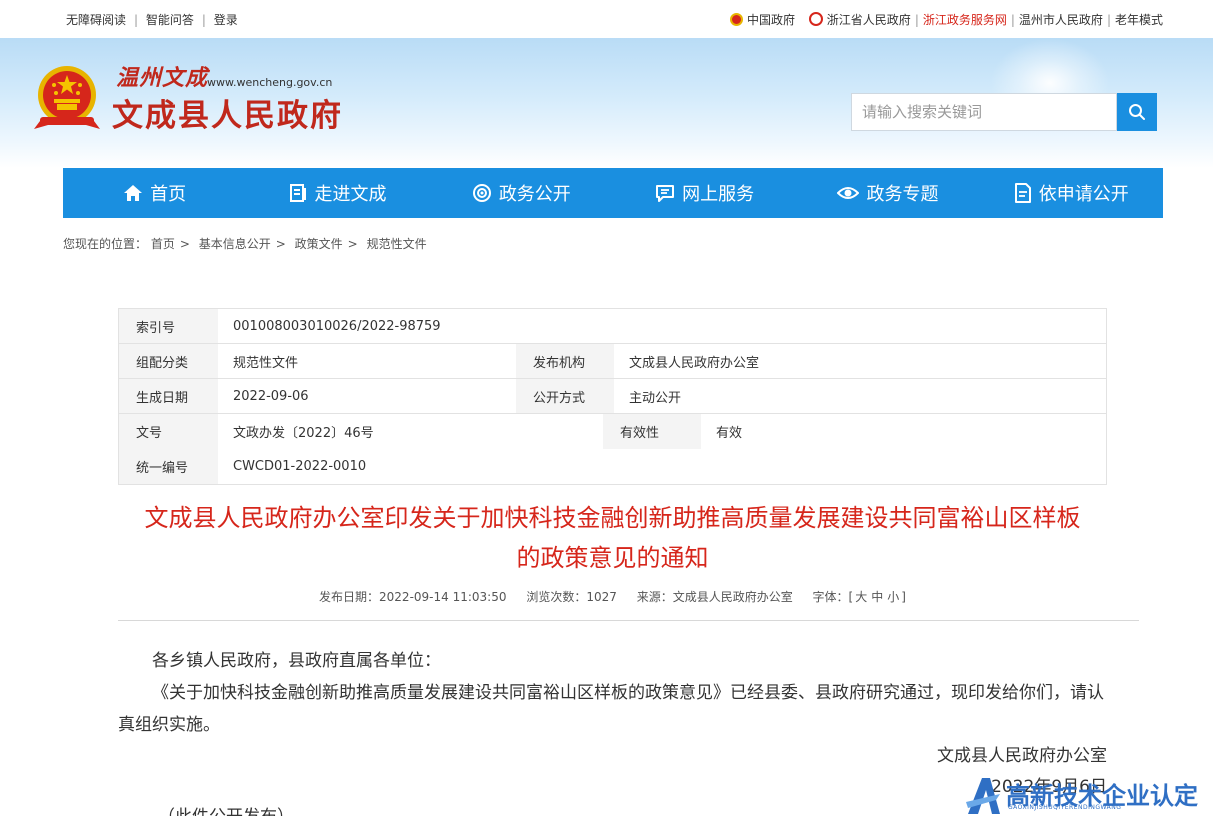 The image size is (1213, 816). What do you see at coordinates (565, 361) in the screenshot?
I see `issuer-label: 发布机构` at bounding box center [565, 361].